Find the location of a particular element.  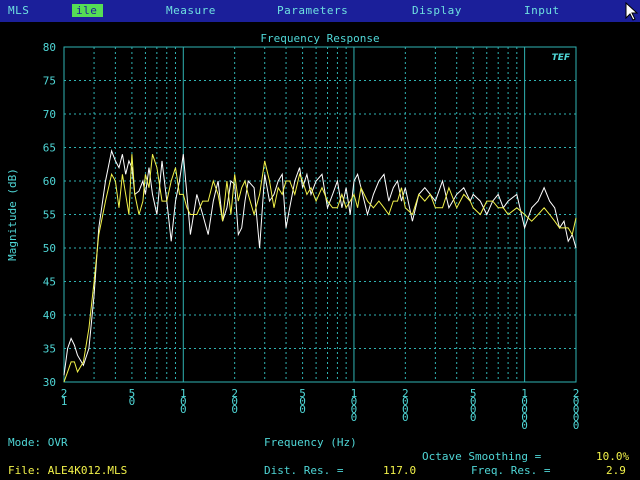

y-axis-label: Magnitude (dB) is located at coordinates (12, 214).